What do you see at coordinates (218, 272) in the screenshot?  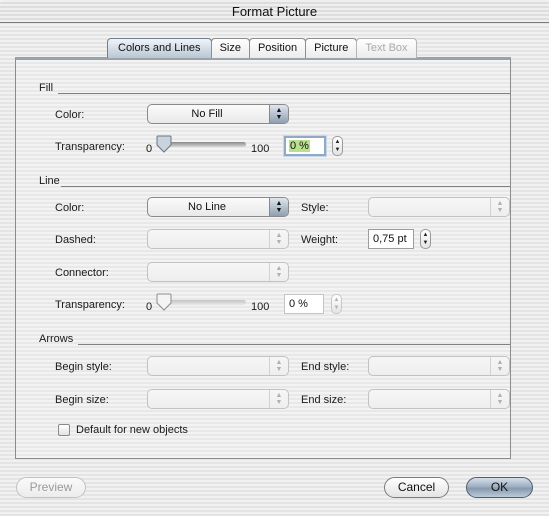 I see `line-connector-popup: ▲ ▼` at bounding box center [218, 272].